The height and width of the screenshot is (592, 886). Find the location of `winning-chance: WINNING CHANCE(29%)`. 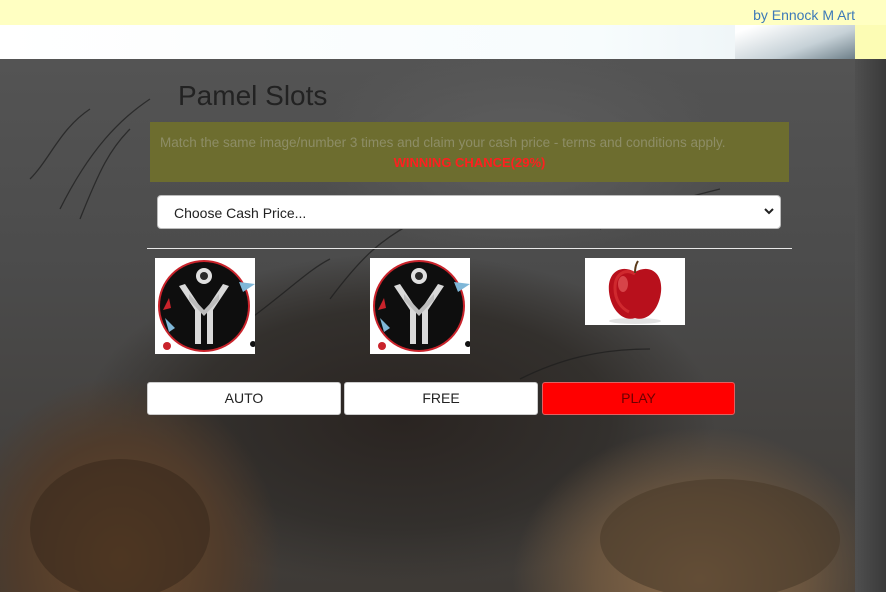

winning-chance: WINNING CHANCE(29%) is located at coordinates (469, 162).